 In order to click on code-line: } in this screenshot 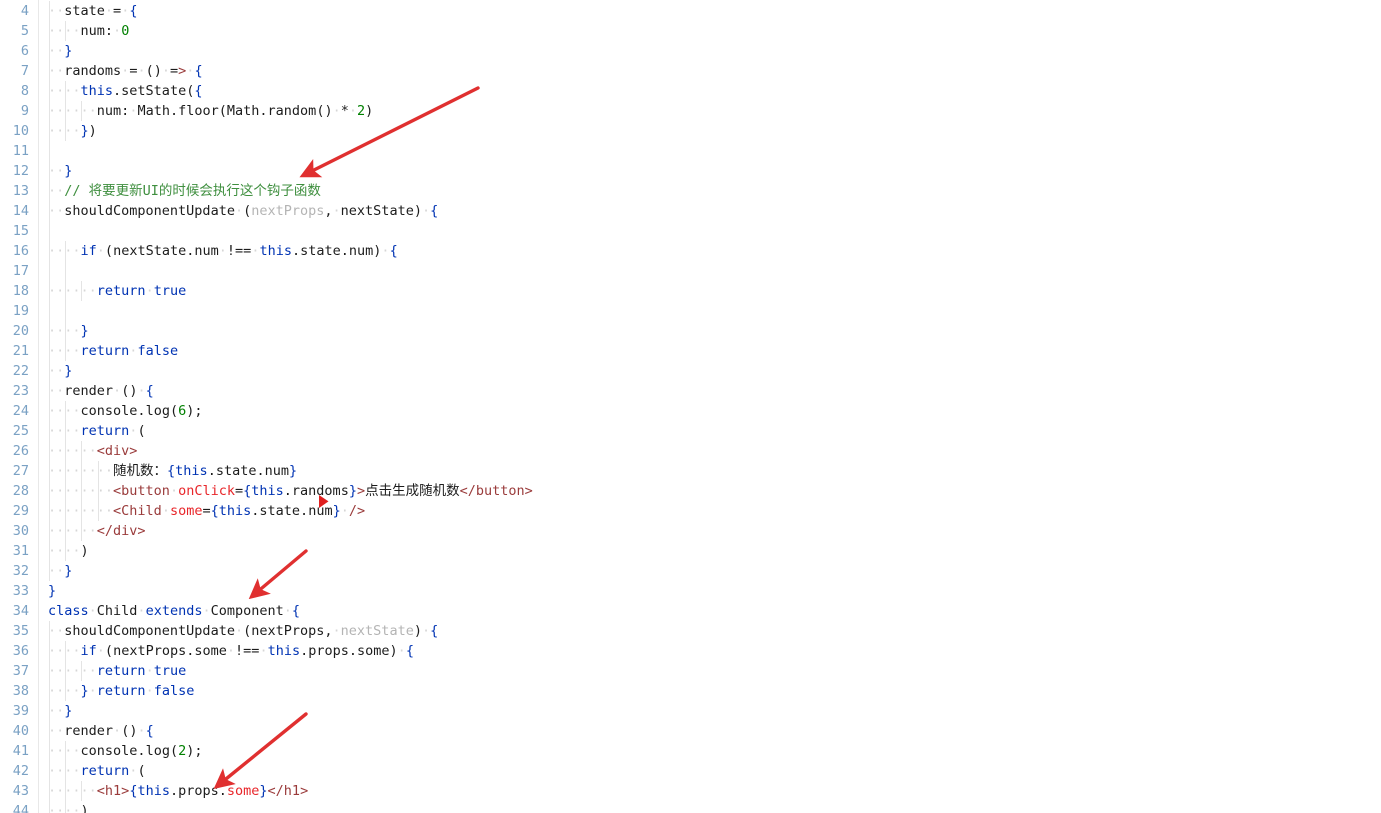, I will do `click(52, 591)`.